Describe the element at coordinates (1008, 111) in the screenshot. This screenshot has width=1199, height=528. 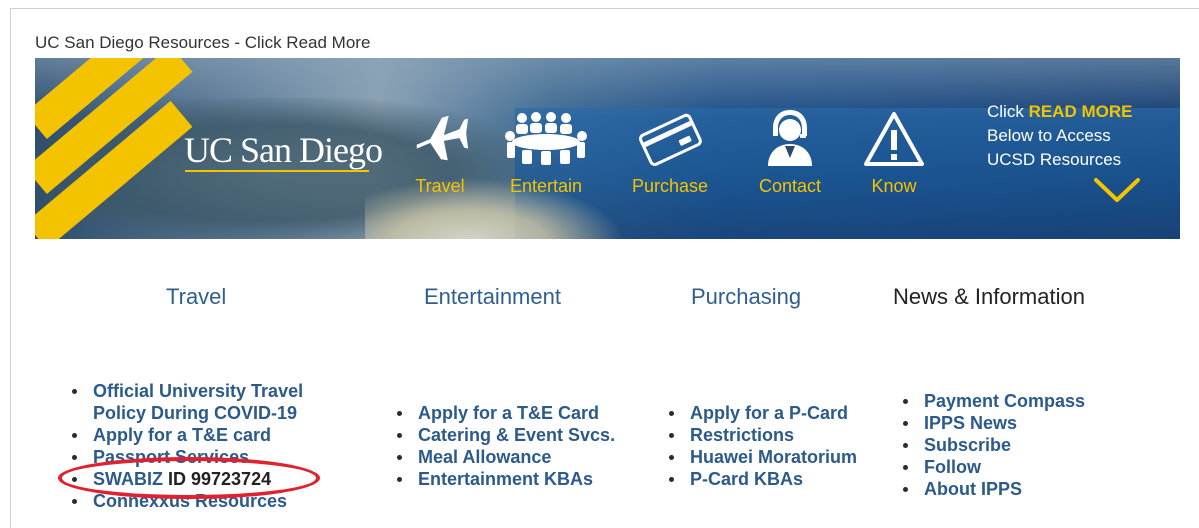
I see `cta-prefix: Click` at that location.